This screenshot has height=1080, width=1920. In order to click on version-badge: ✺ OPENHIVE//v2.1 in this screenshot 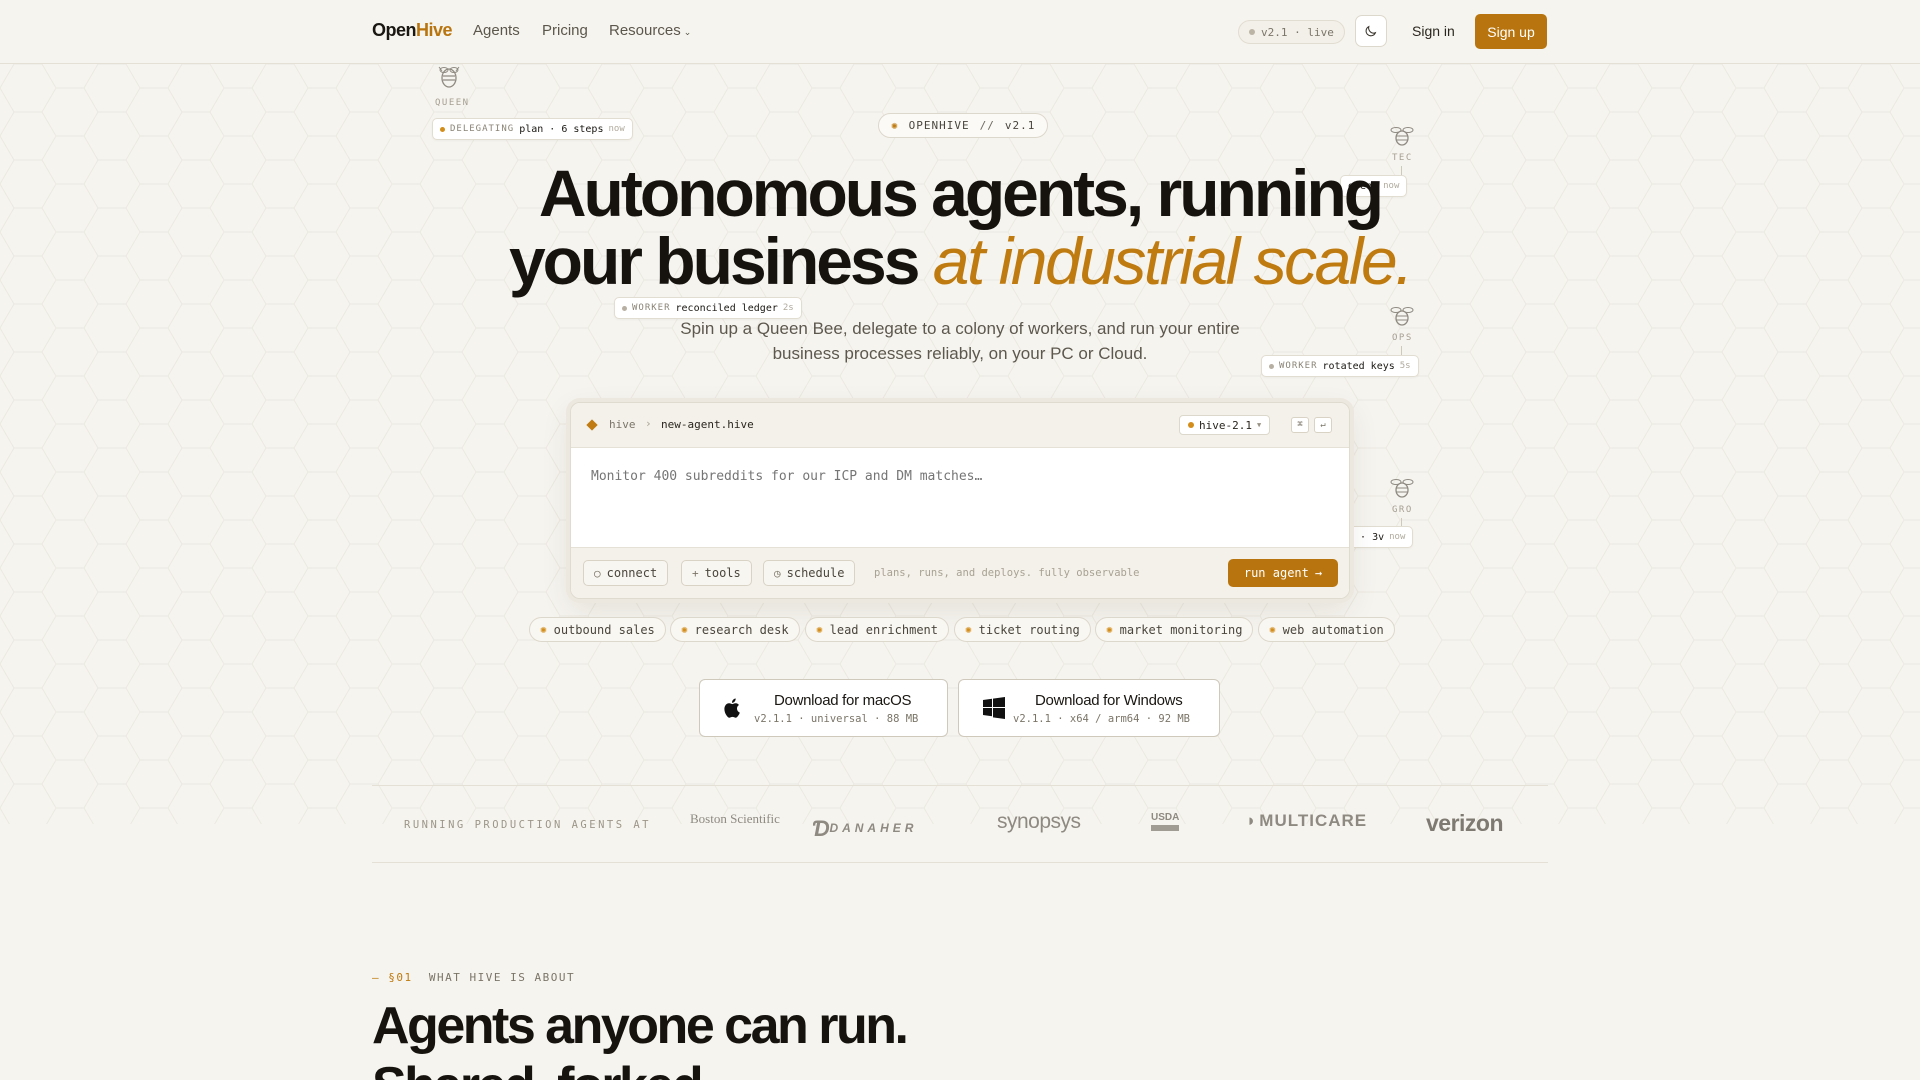, I will do `click(963, 125)`.